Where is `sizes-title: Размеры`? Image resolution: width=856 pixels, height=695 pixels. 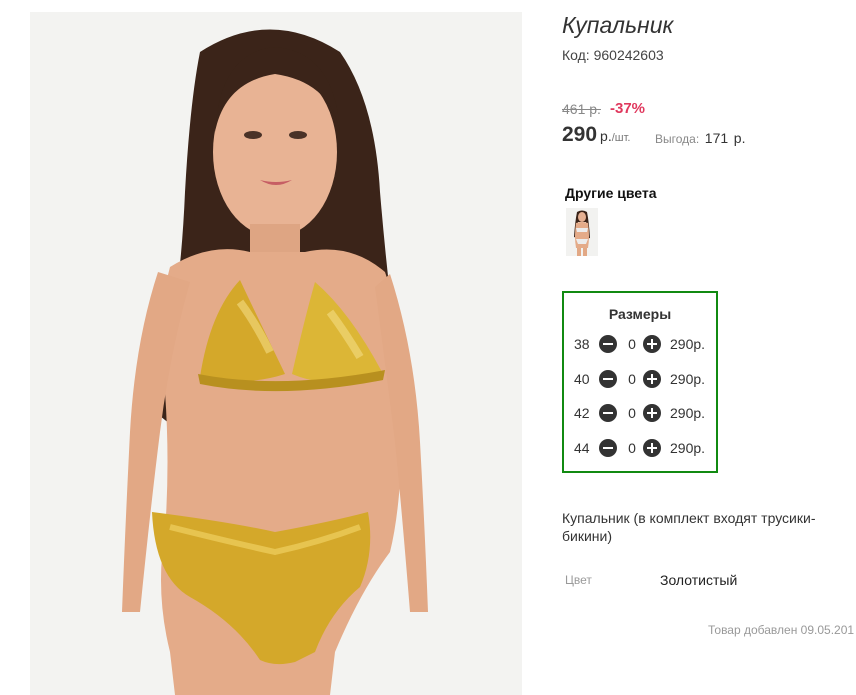 sizes-title: Размеры is located at coordinates (640, 314).